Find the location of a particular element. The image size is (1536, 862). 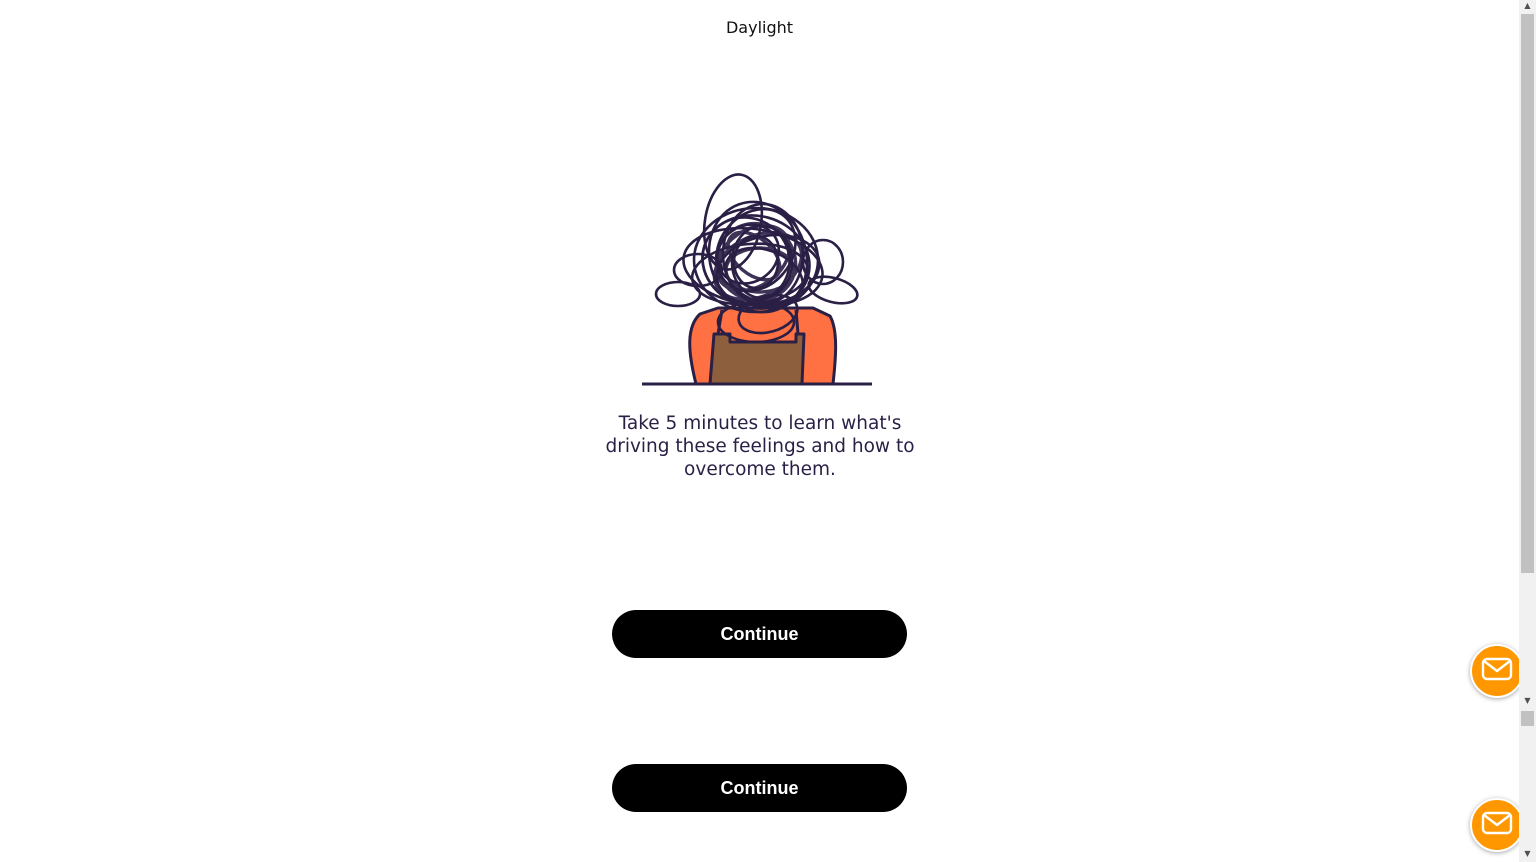

stressed-person-illustration is located at coordinates (758, 278).